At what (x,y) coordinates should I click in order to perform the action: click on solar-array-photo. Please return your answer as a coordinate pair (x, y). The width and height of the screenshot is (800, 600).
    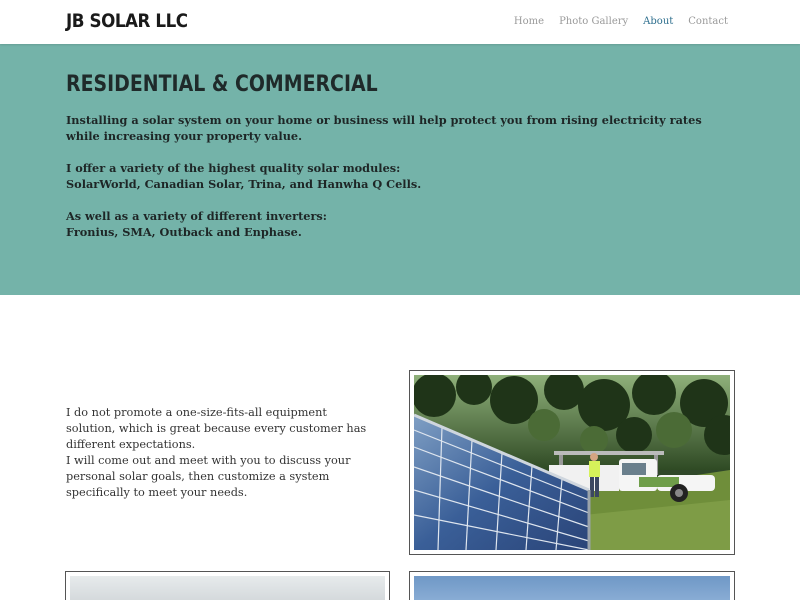
    Looking at the image, I should click on (572, 462).